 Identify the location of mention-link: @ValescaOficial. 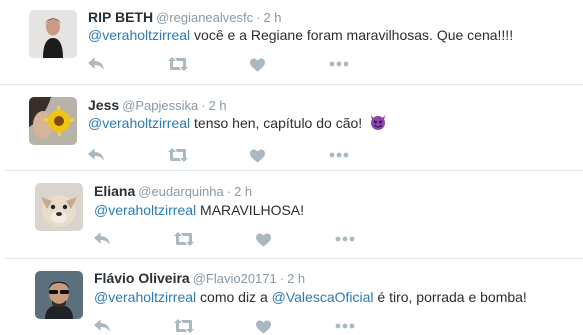
(323, 297).